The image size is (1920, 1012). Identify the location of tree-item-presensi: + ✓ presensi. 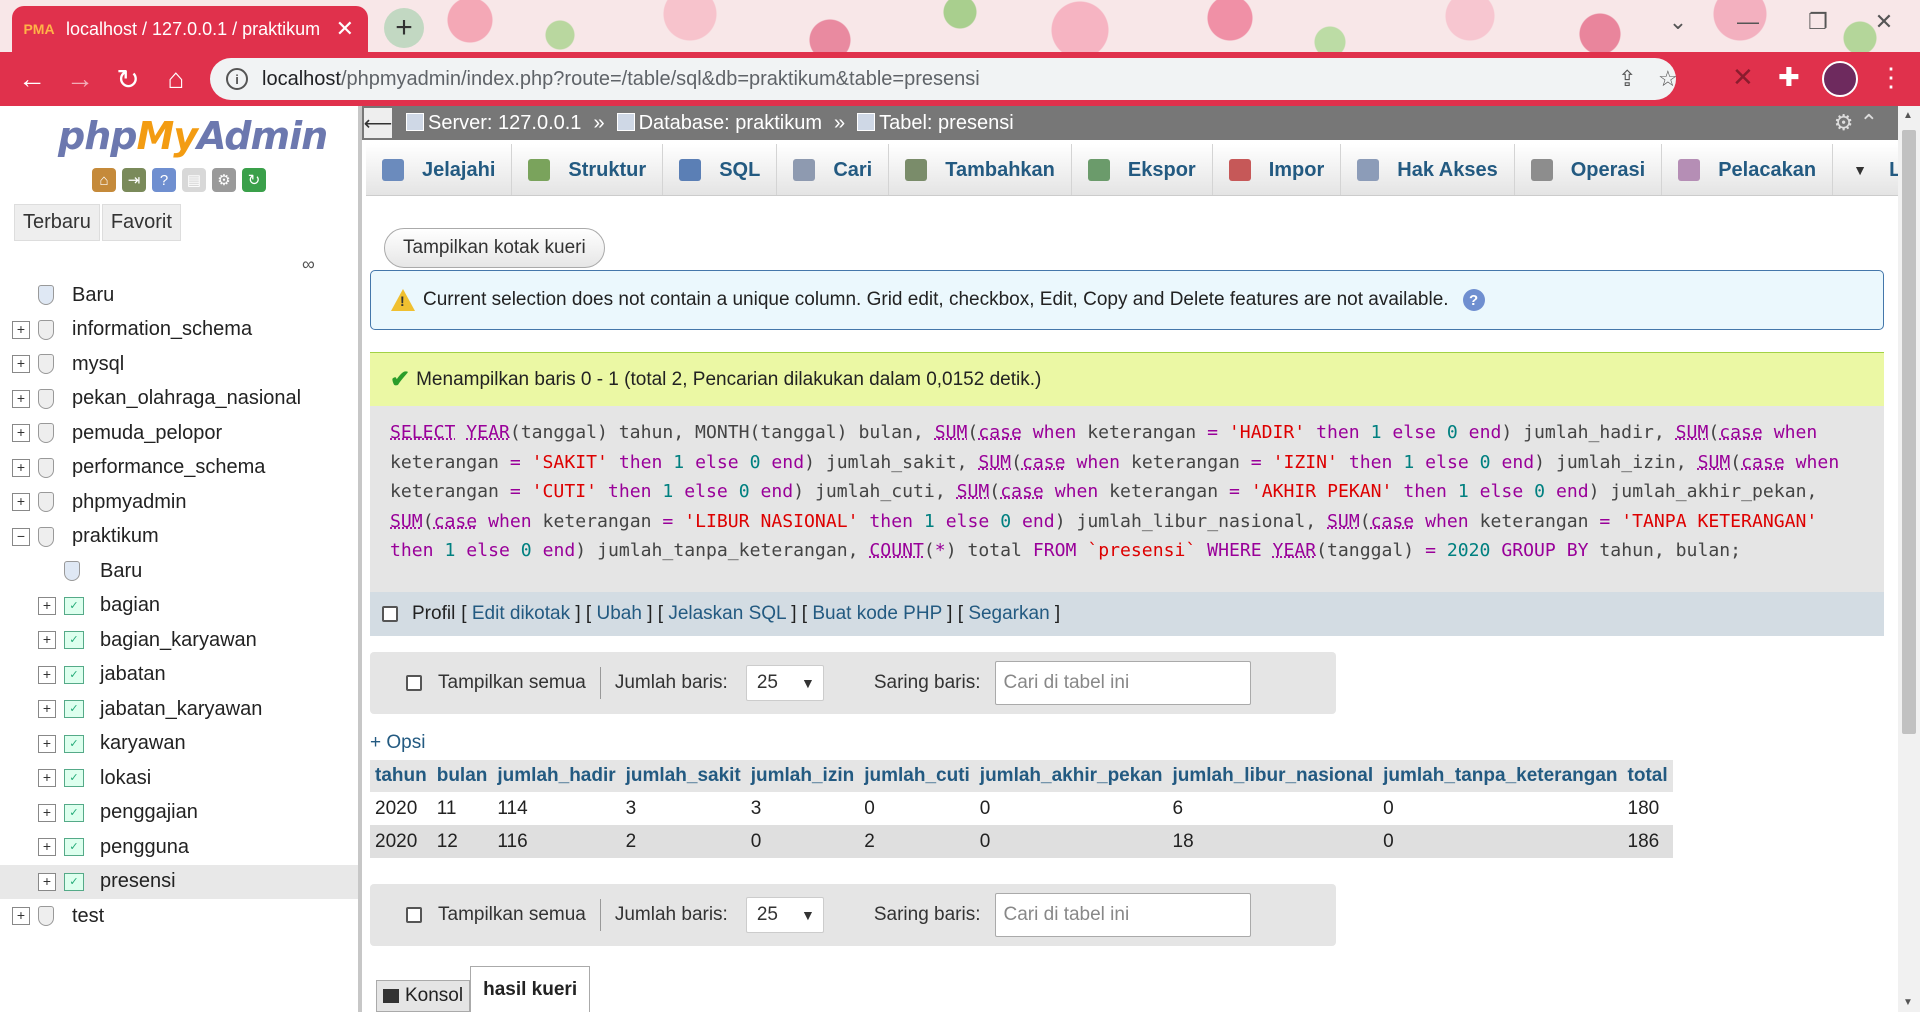
(179, 881).